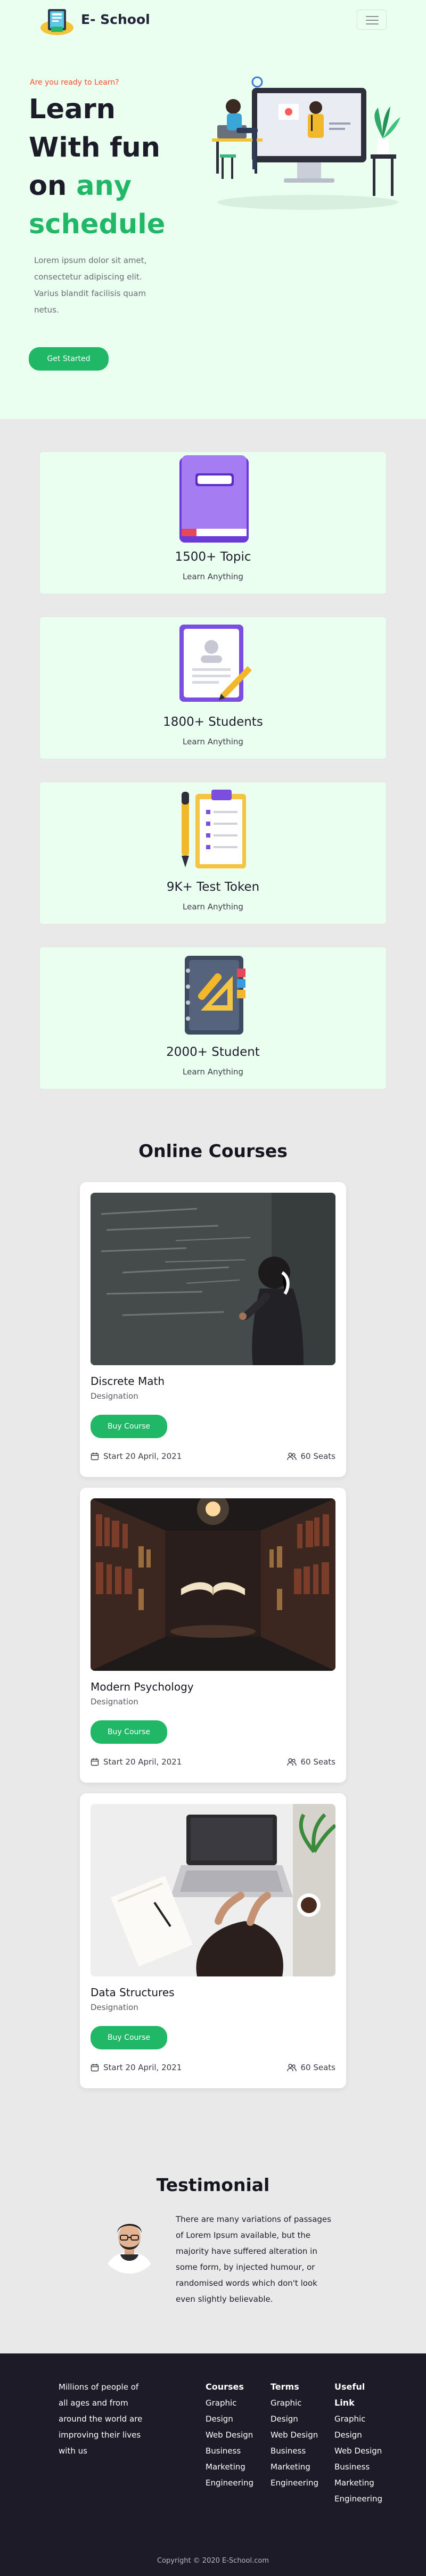  I want to click on footer-column-heading: Courses, so click(225, 2387).